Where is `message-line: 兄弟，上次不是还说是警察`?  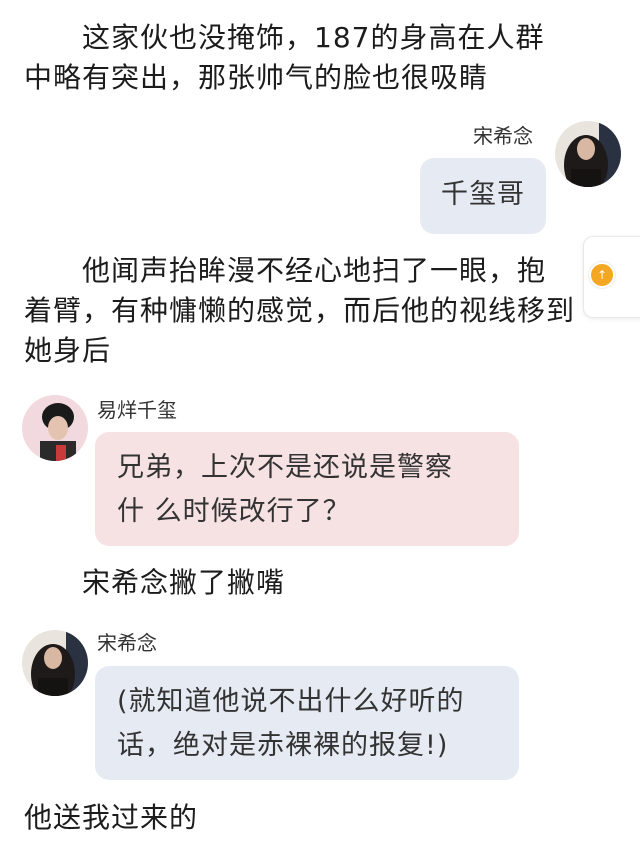 message-line: 兄弟，上次不是还说是警察 is located at coordinates (285, 467).